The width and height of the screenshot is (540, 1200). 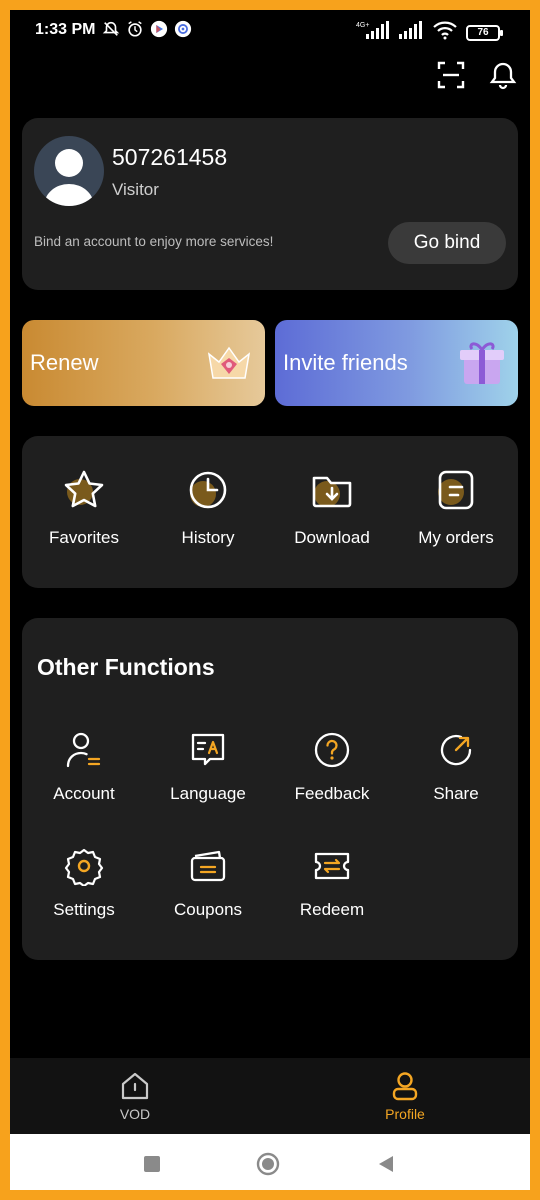 What do you see at coordinates (270, 30) in the screenshot?
I see `status-bar: 1:33 PM 4G+ 76` at bounding box center [270, 30].